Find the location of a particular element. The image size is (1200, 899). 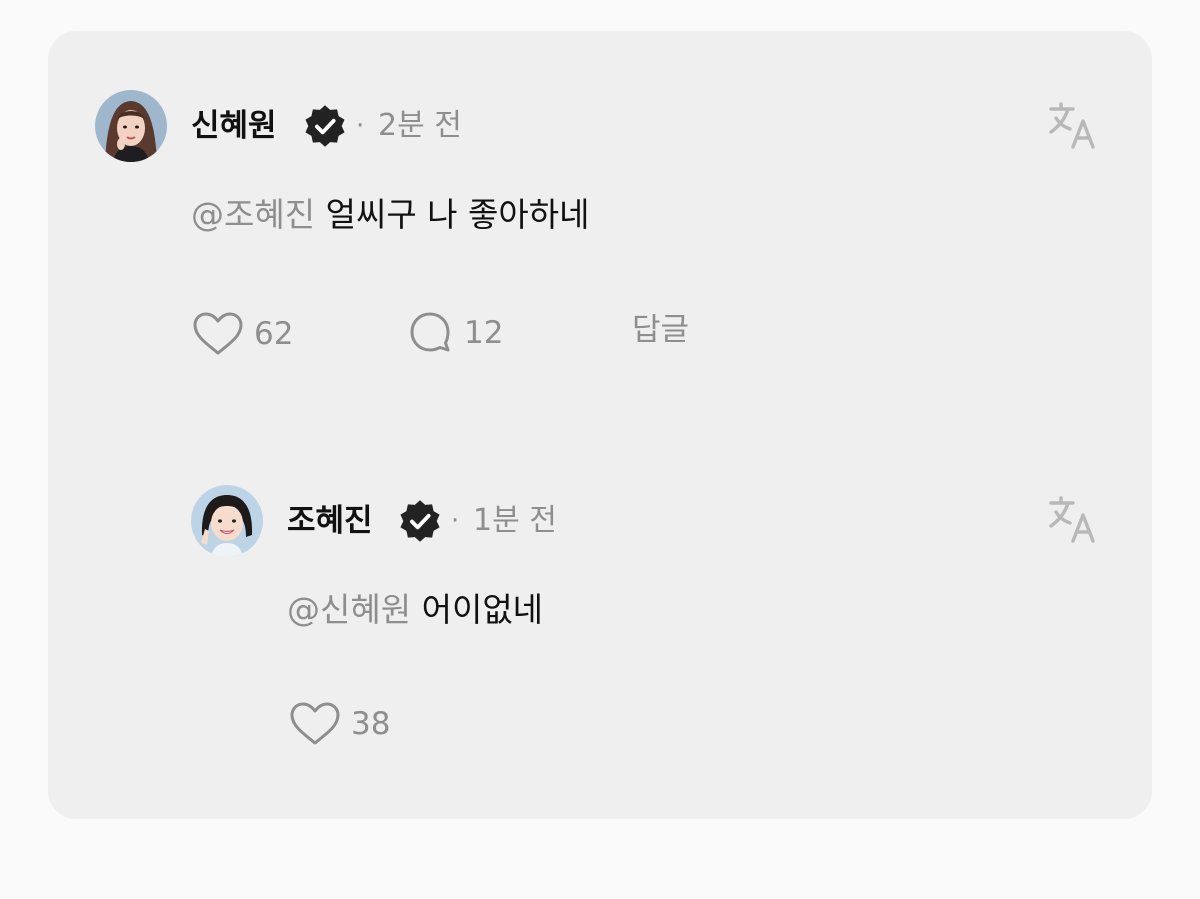

author-name: 신혜원 is located at coordinates (234, 126).